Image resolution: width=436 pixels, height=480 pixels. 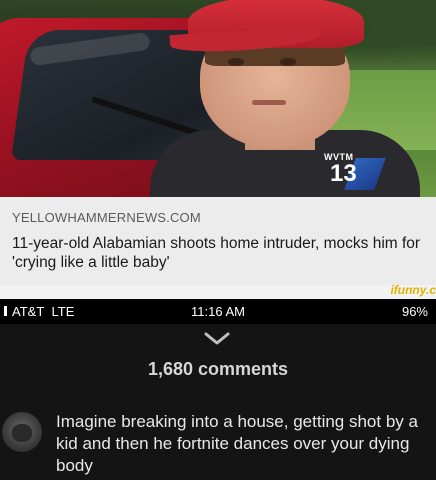 What do you see at coordinates (269, 102) in the screenshot?
I see `mouth` at bounding box center [269, 102].